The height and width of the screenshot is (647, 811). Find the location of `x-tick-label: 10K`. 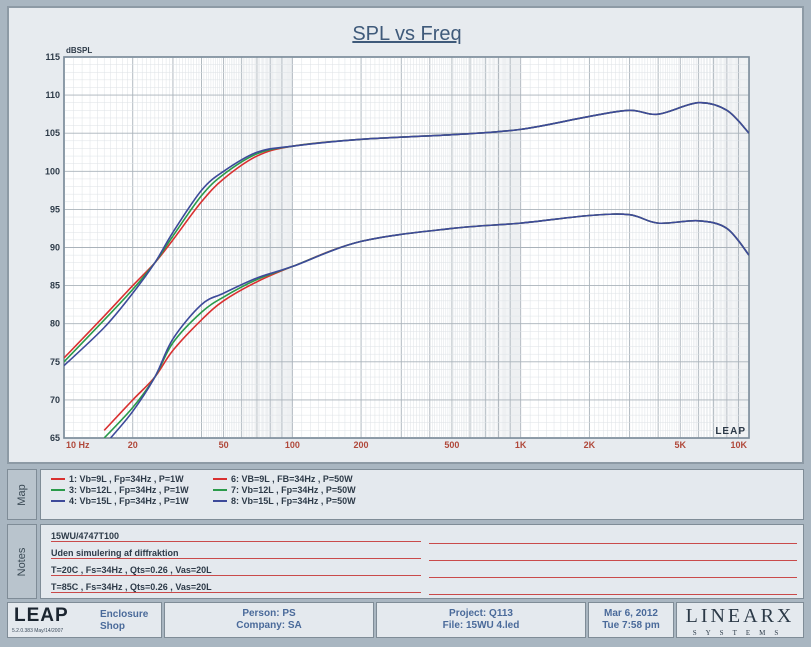

x-tick-label: 10K is located at coordinates (738, 445).